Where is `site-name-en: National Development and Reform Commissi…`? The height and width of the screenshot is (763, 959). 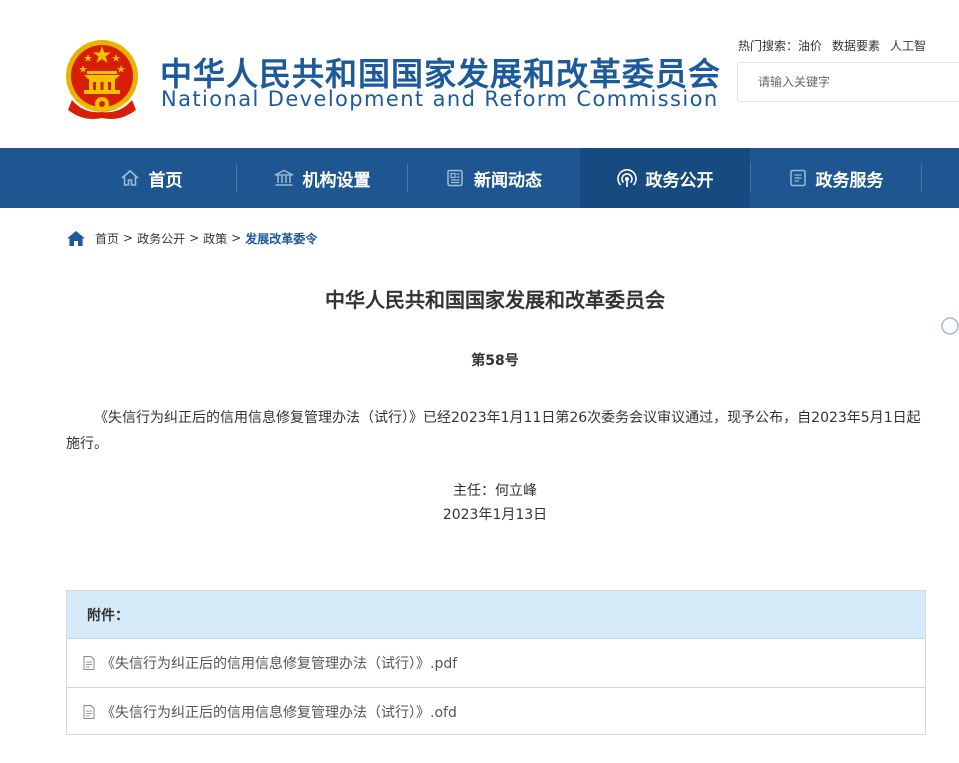 site-name-en: National Development and Reform Commissi… is located at coordinates (440, 99).